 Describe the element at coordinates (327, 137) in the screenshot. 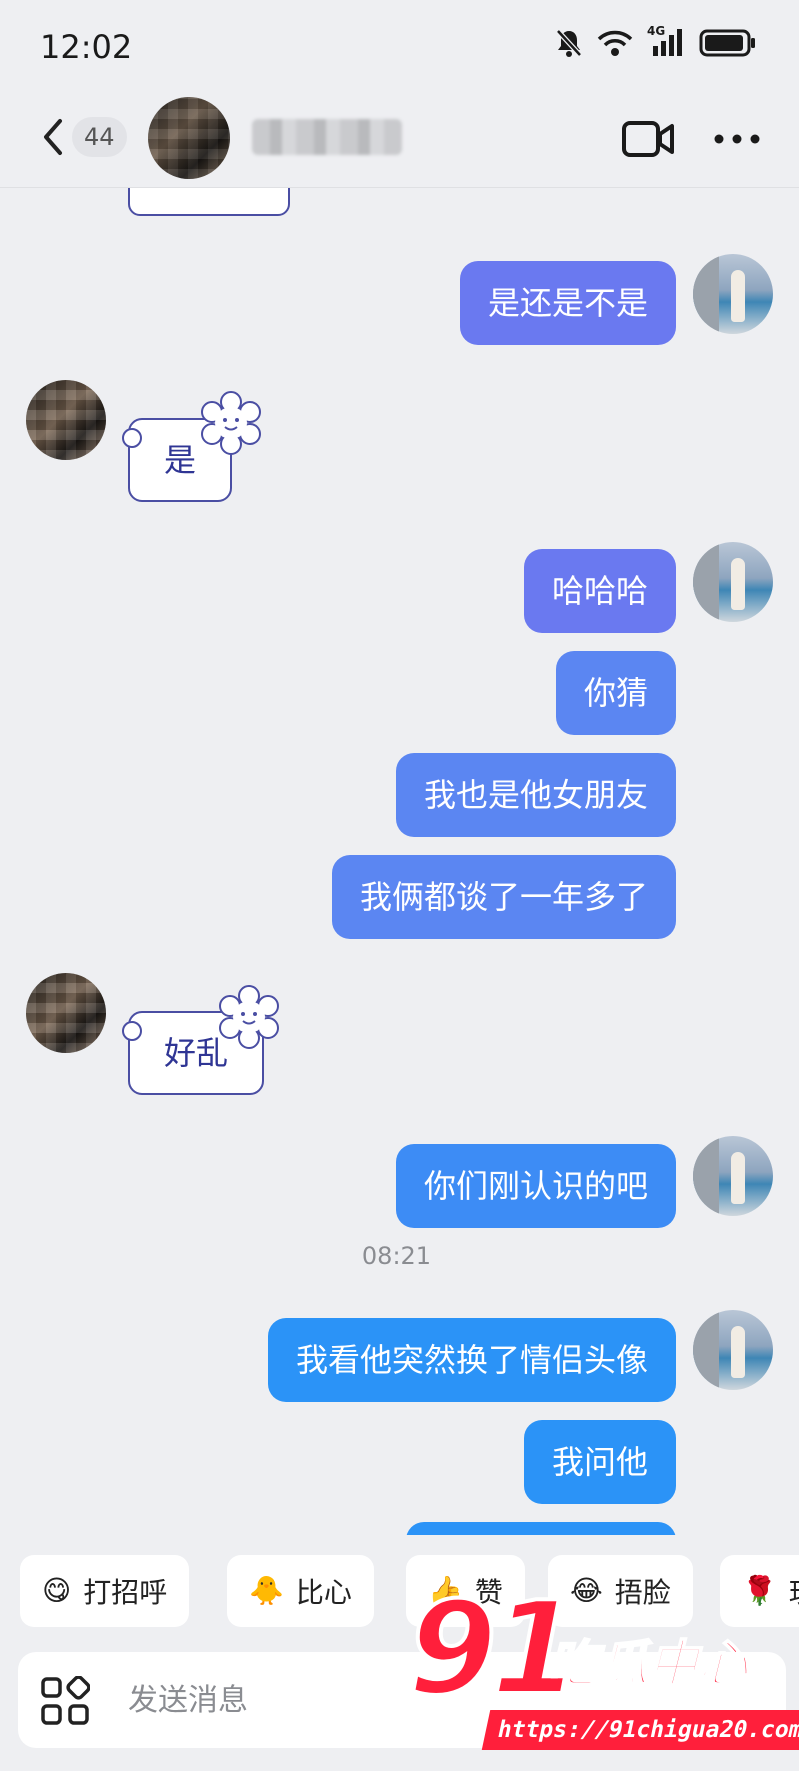

I see `contact-name-redacted` at that location.